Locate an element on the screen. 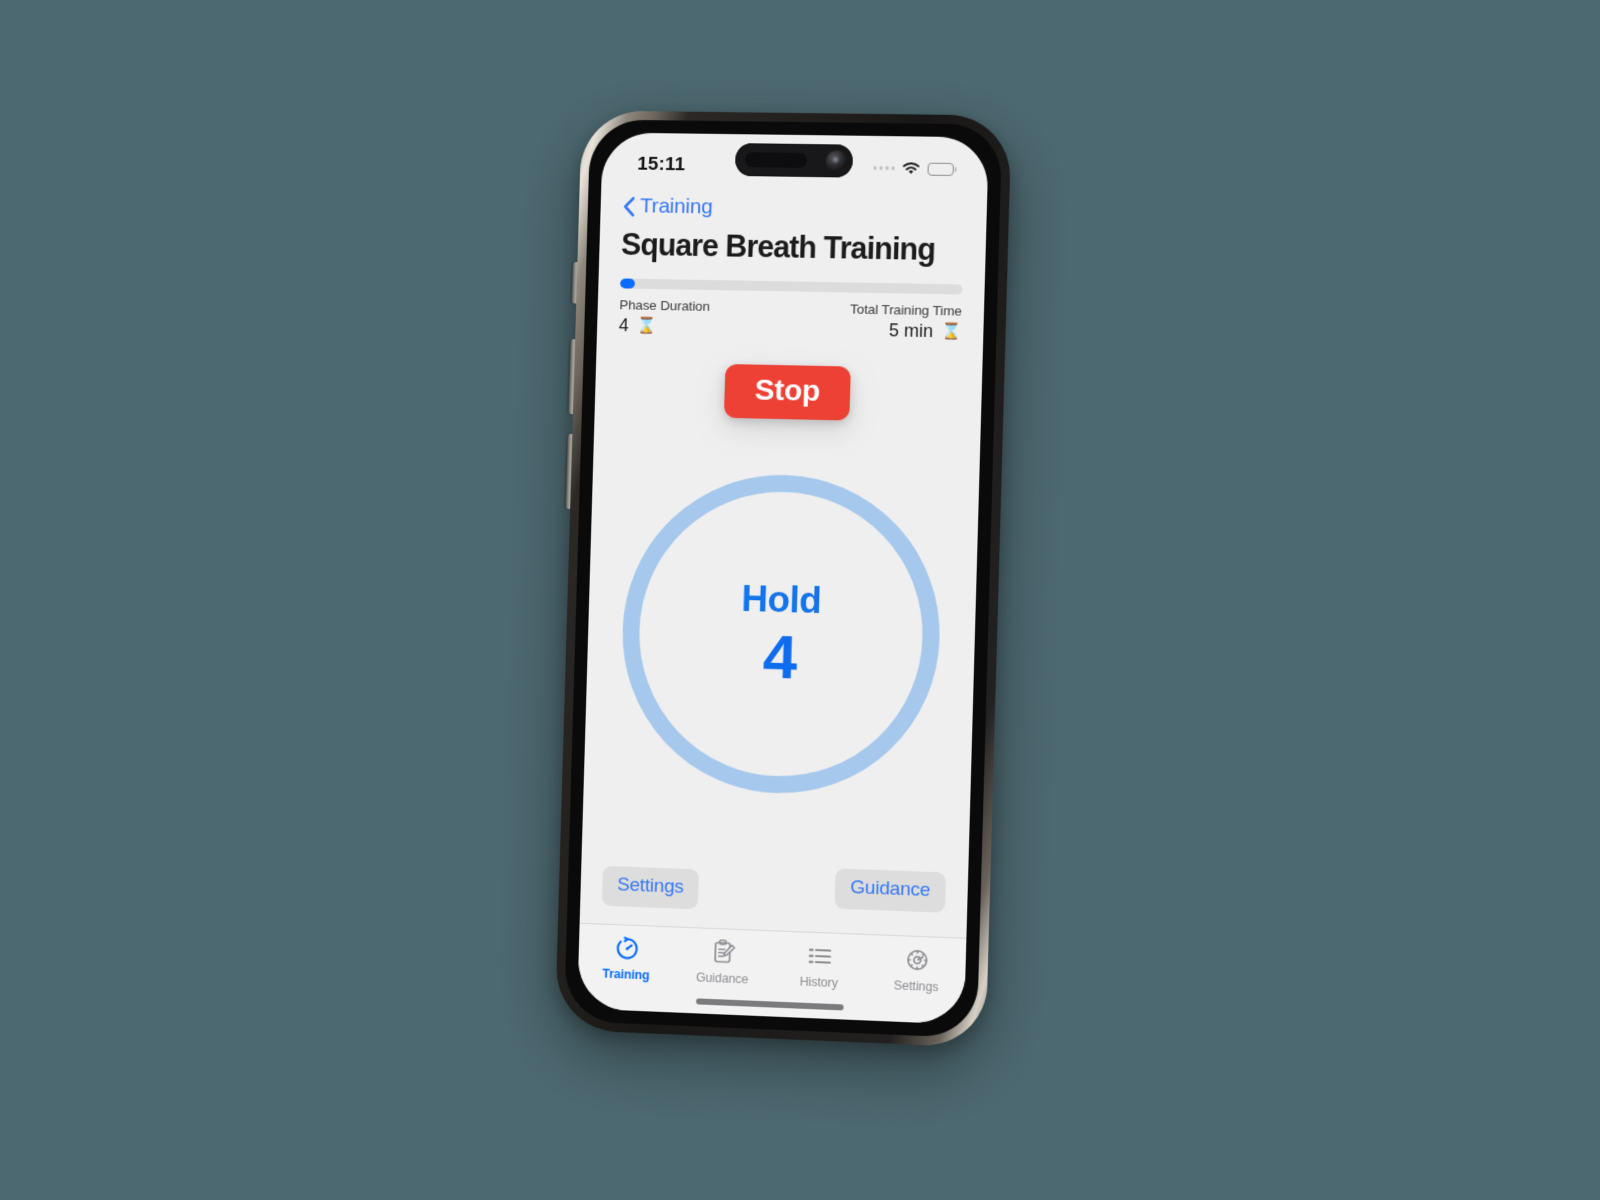 The width and height of the screenshot is (1600, 1200). status-indicators is located at coordinates (913, 168).